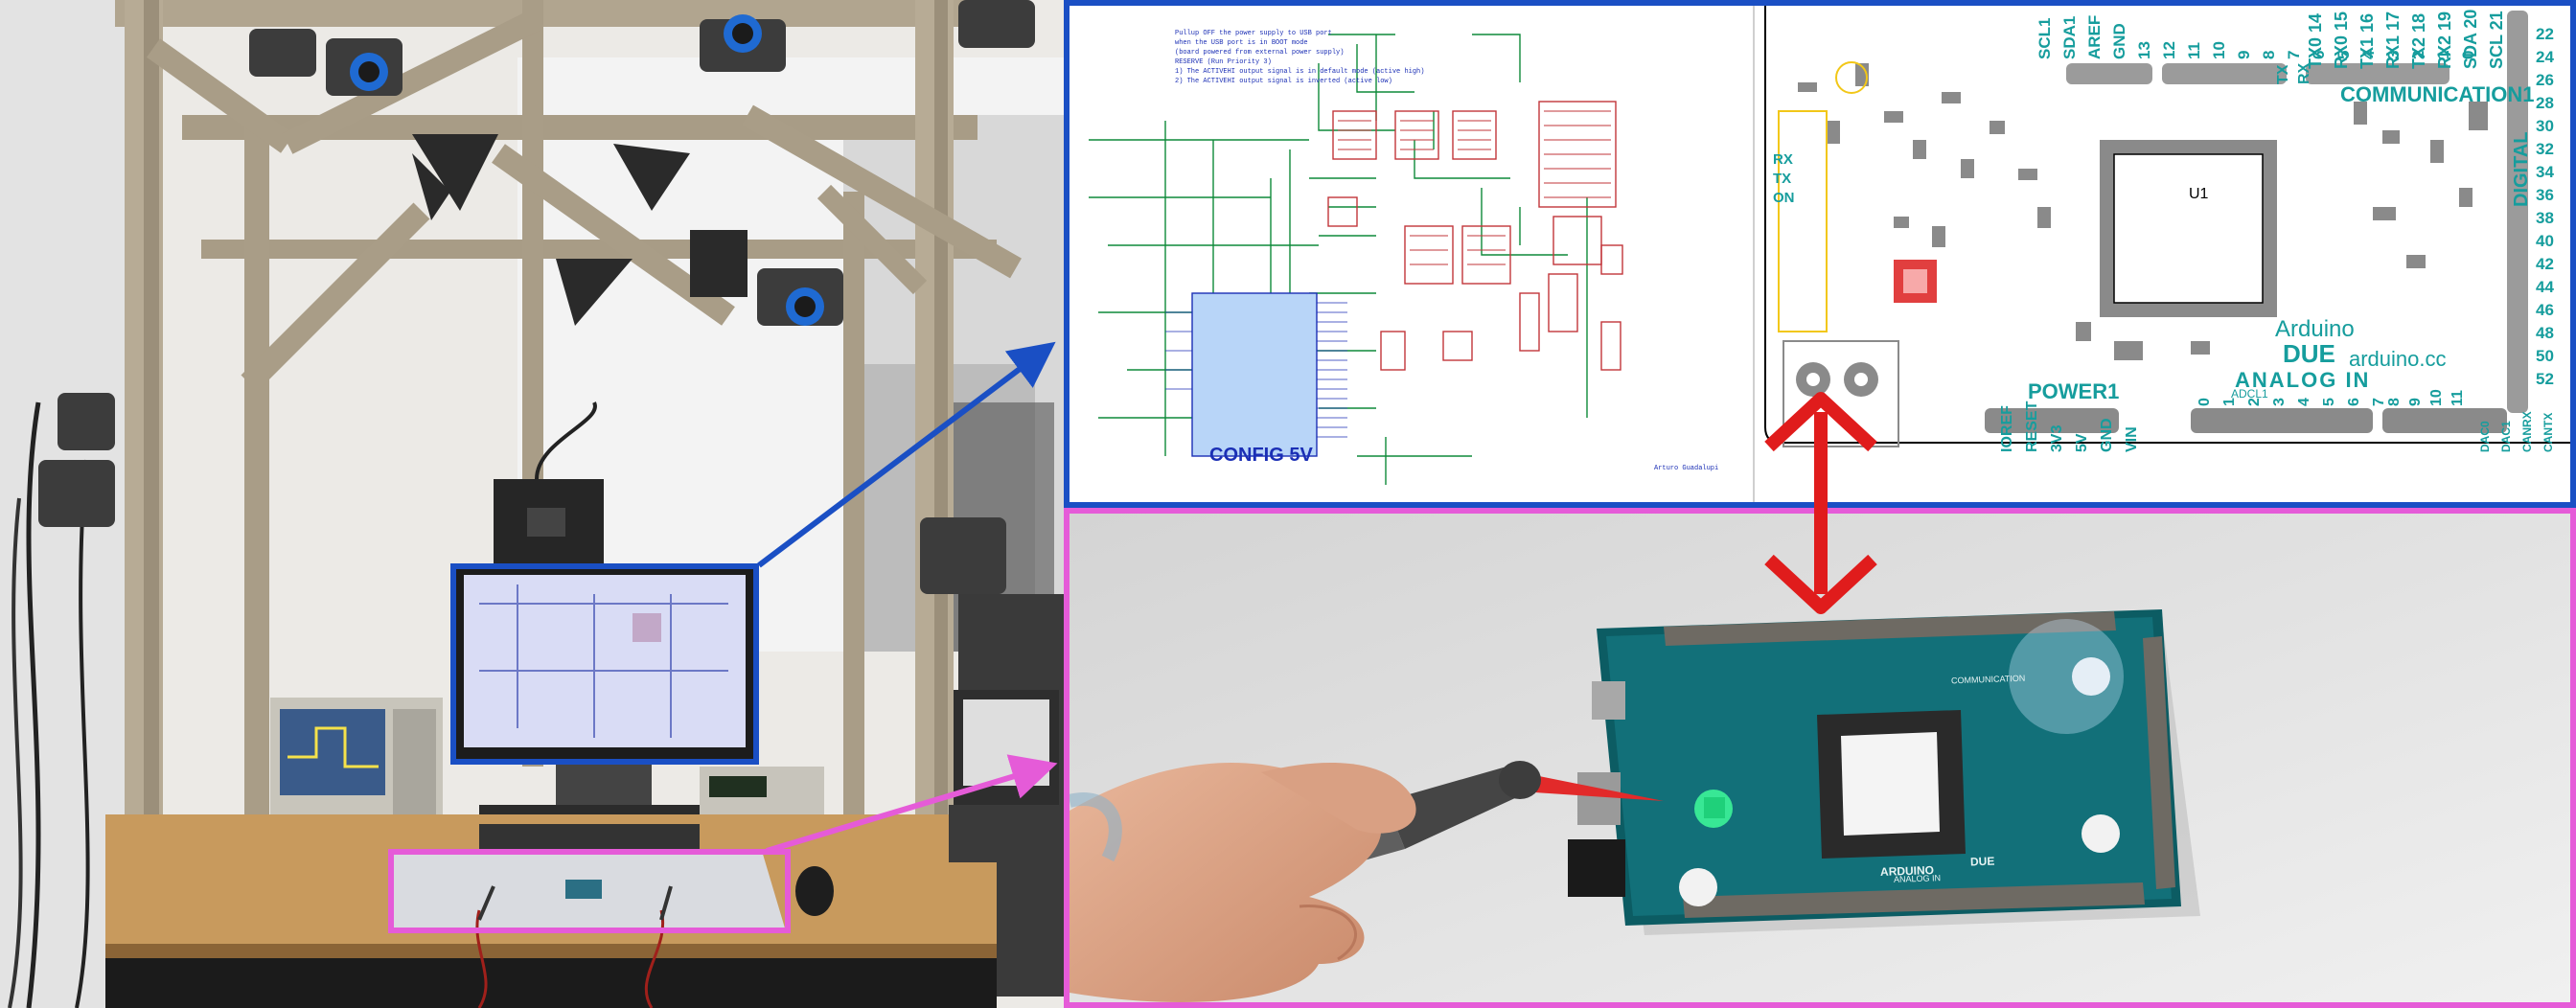 This screenshot has height=1008, width=2576. I want to click on pcb-top-header-pin: 9, so click(2244, 55).